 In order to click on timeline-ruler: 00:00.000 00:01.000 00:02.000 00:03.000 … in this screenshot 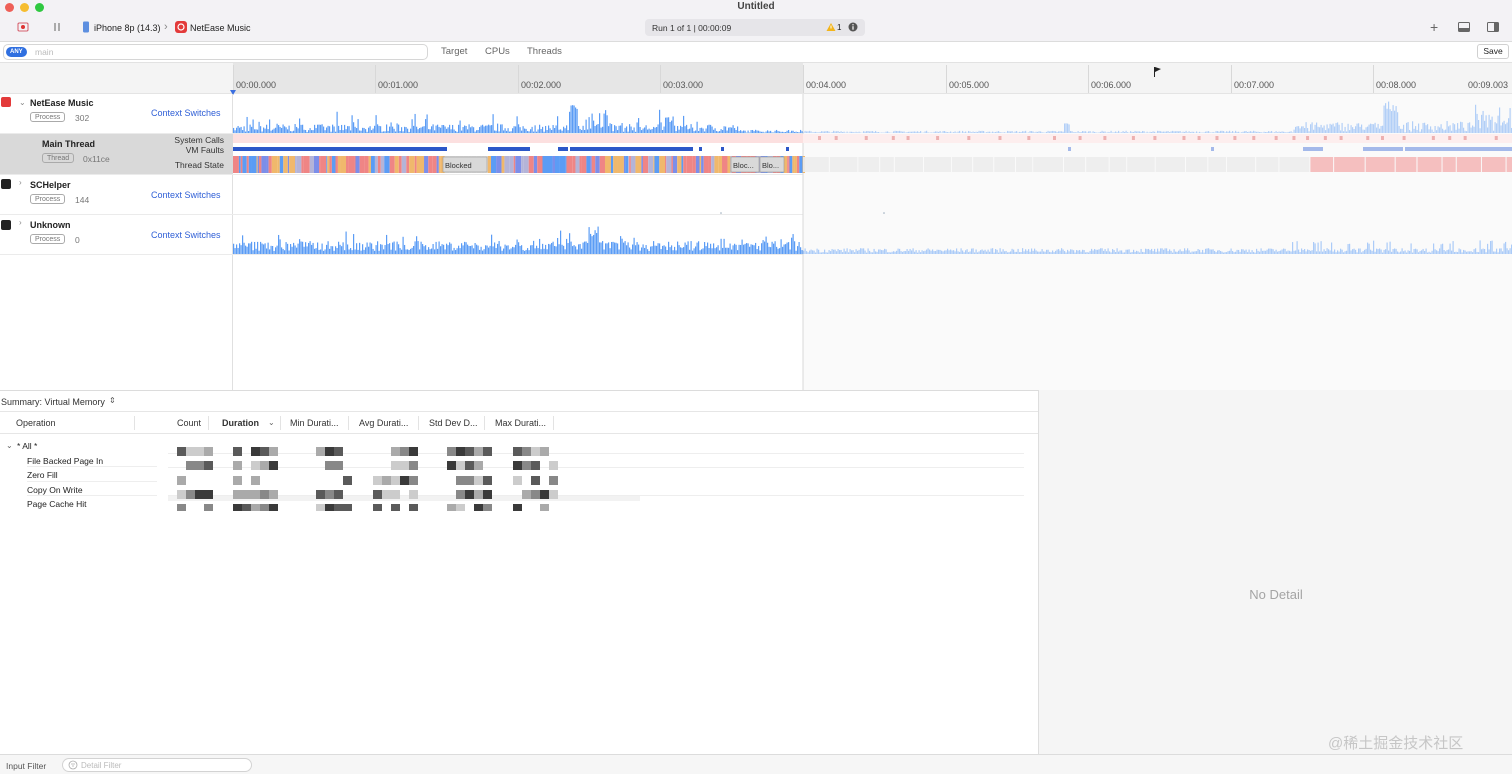, I will do `click(756, 79)`.